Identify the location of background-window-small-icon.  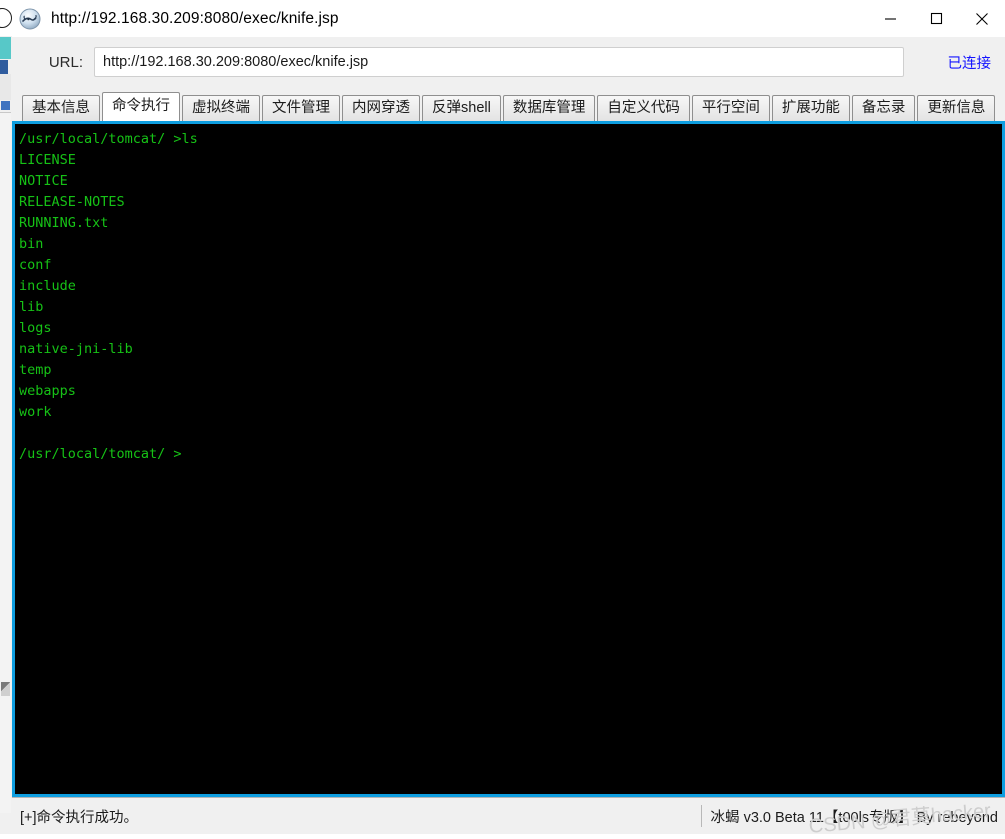
(5, 105).